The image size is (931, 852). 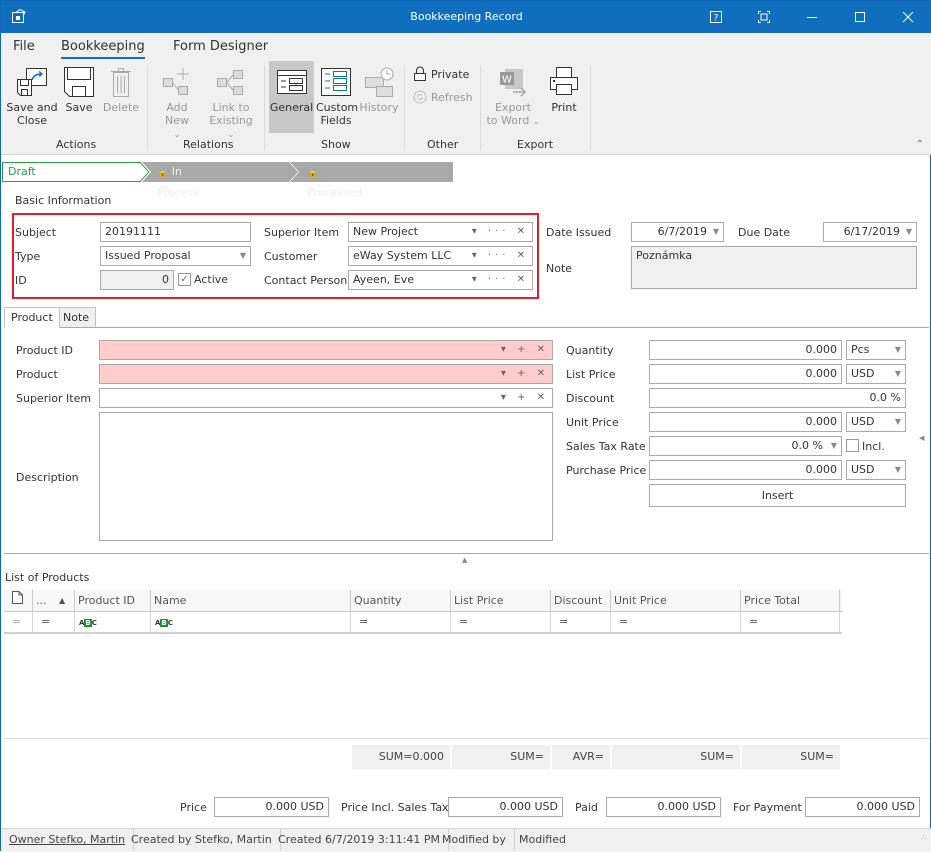 What do you see at coordinates (175, 232) in the screenshot?
I see `subject-input: 20191111` at bounding box center [175, 232].